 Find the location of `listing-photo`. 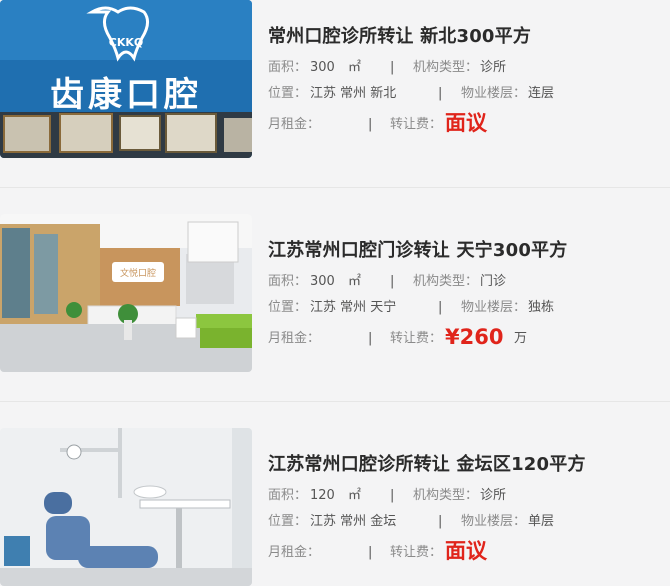

listing-photo is located at coordinates (126, 507).